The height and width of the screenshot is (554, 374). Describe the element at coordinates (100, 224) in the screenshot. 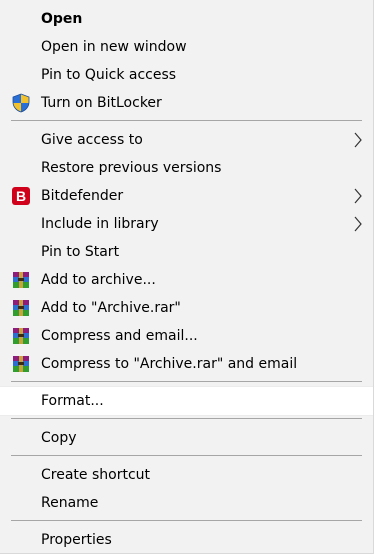

I see `menu-item-label: Include in library` at that location.